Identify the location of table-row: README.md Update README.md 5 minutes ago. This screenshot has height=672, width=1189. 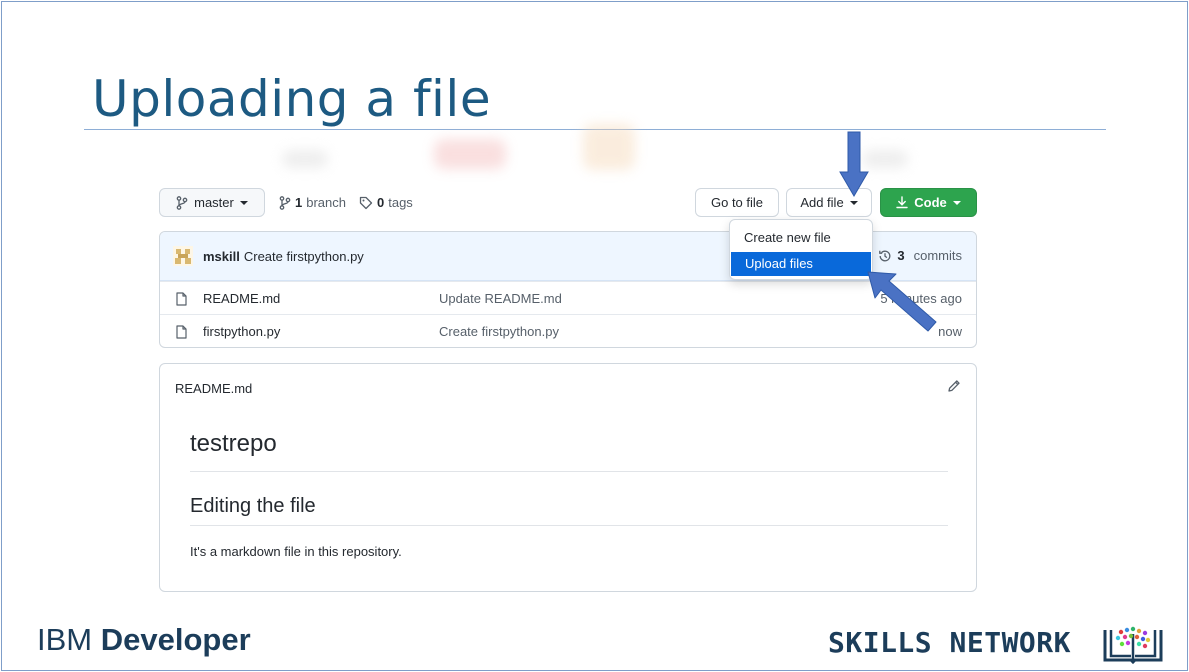
(568, 297).